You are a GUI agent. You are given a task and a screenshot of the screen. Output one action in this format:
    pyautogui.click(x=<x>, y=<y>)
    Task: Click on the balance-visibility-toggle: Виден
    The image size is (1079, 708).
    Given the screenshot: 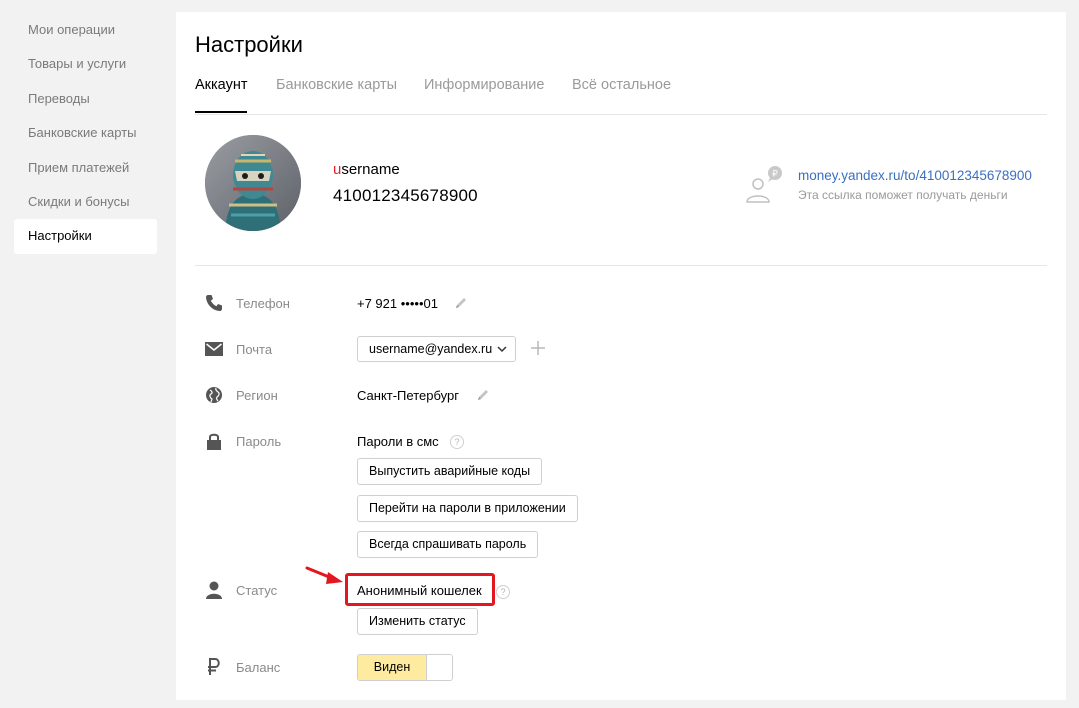 What is the action you would take?
    pyautogui.click(x=405, y=667)
    